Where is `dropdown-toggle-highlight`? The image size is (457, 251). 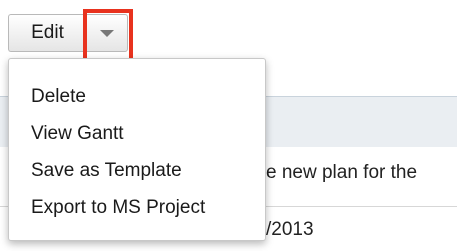
dropdown-toggle-highlight is located at coordinates (108, 35).